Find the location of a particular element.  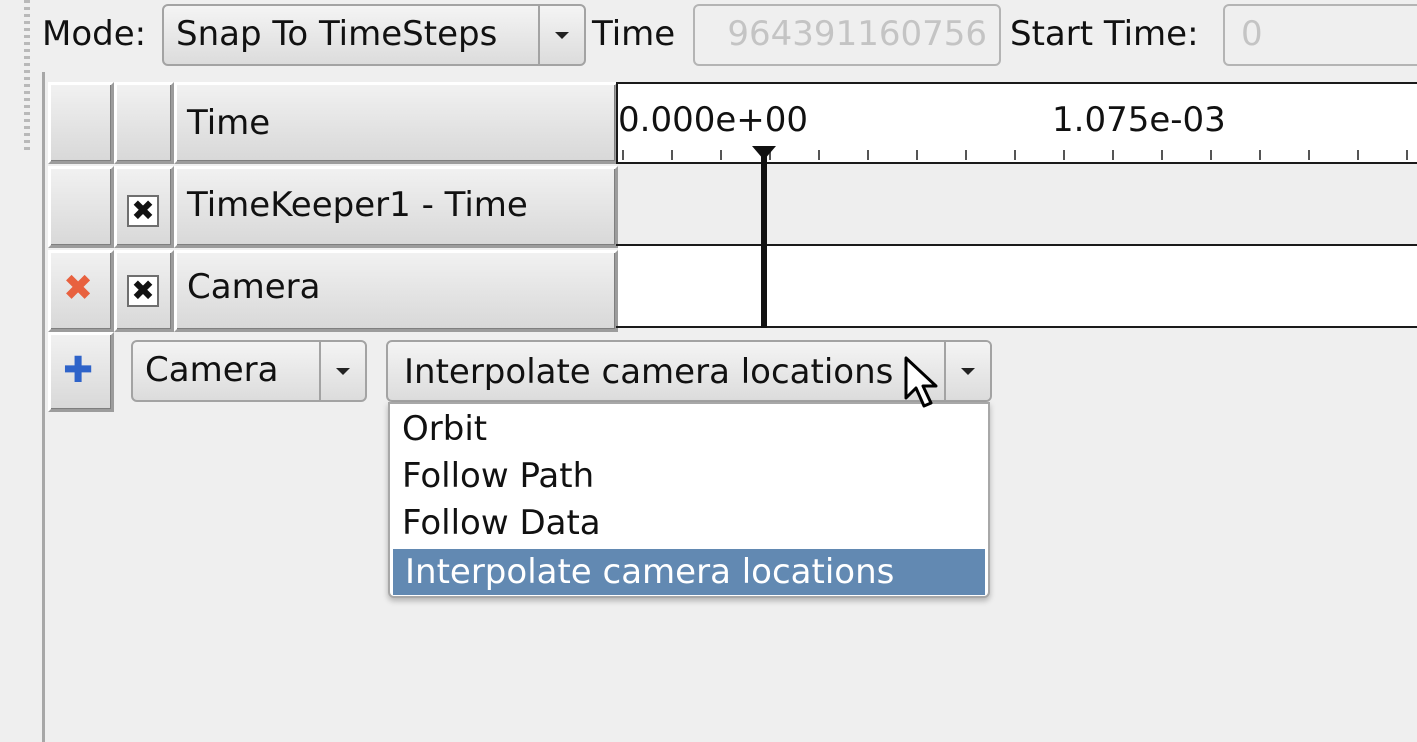

mouse-pointer-icon is located at coordinates (921, 382).